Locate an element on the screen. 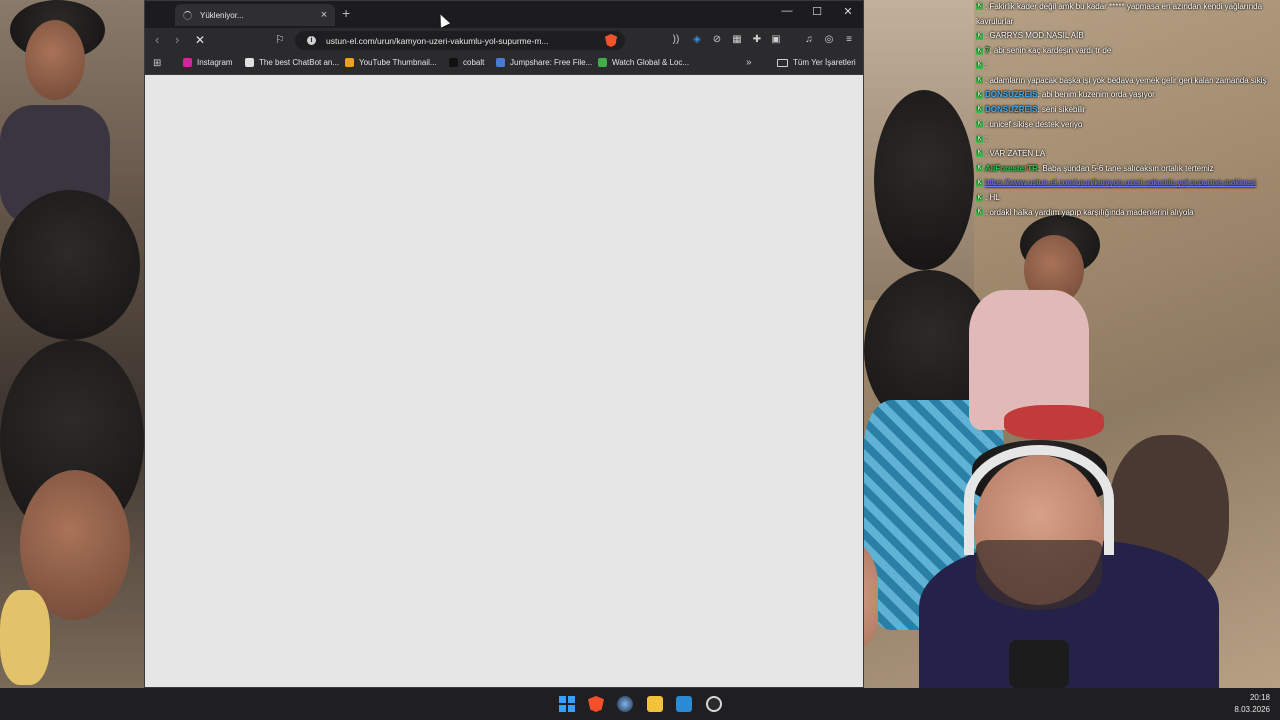 Image resolution: width=1280 pixels, height=720 pixels. title-bar: Yükleniyor... × + — ☐ ✕ is located at coordinates (504, 14).